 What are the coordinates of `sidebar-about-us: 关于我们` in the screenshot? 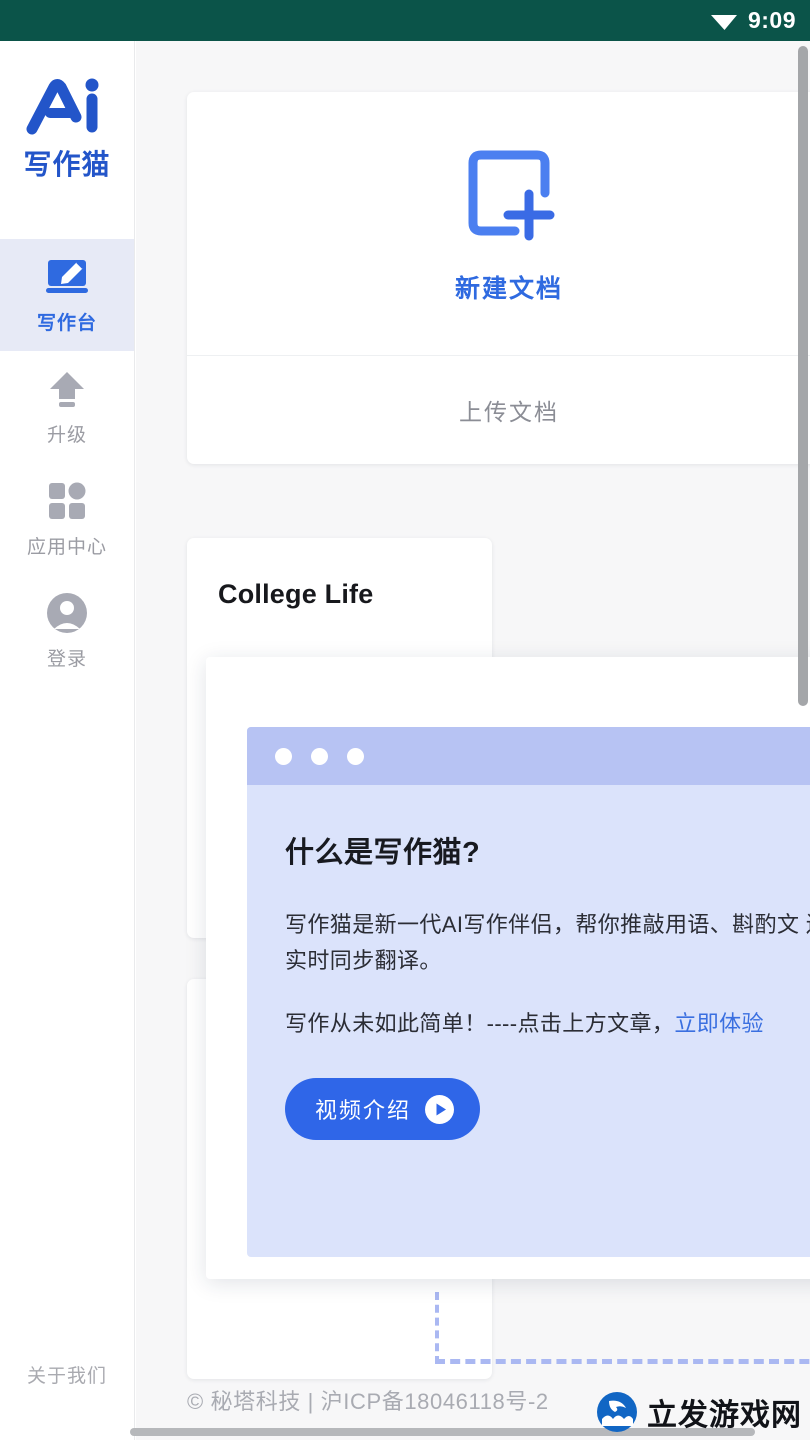 It's located at (67, 1374).